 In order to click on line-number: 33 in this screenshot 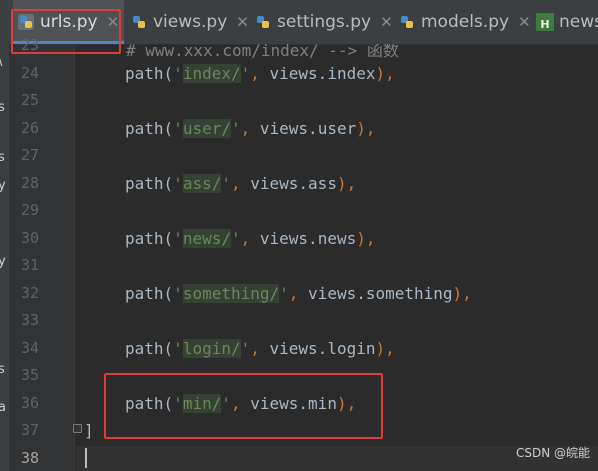, I will do `click(29, 320)`.